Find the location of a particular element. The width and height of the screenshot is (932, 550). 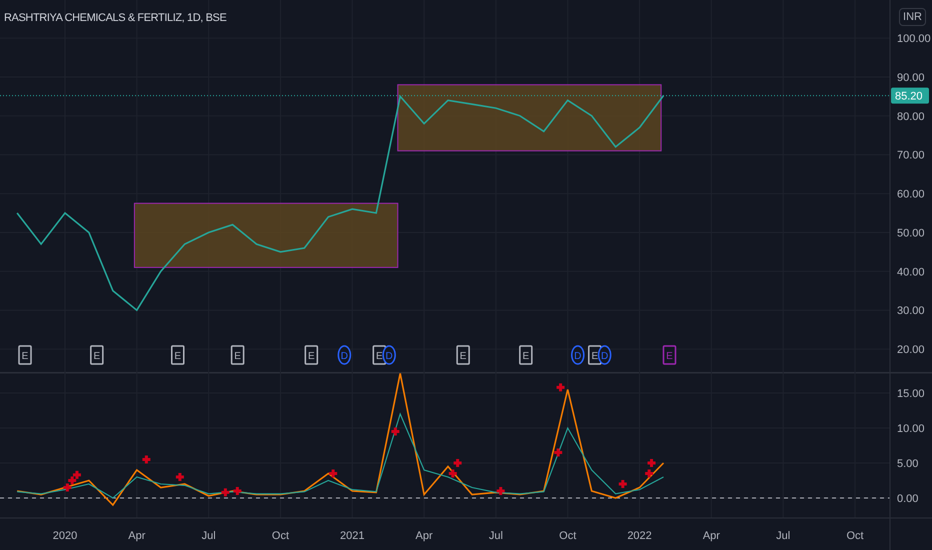

ref-line-label: 85.20 is located at coordinates (909, 96).